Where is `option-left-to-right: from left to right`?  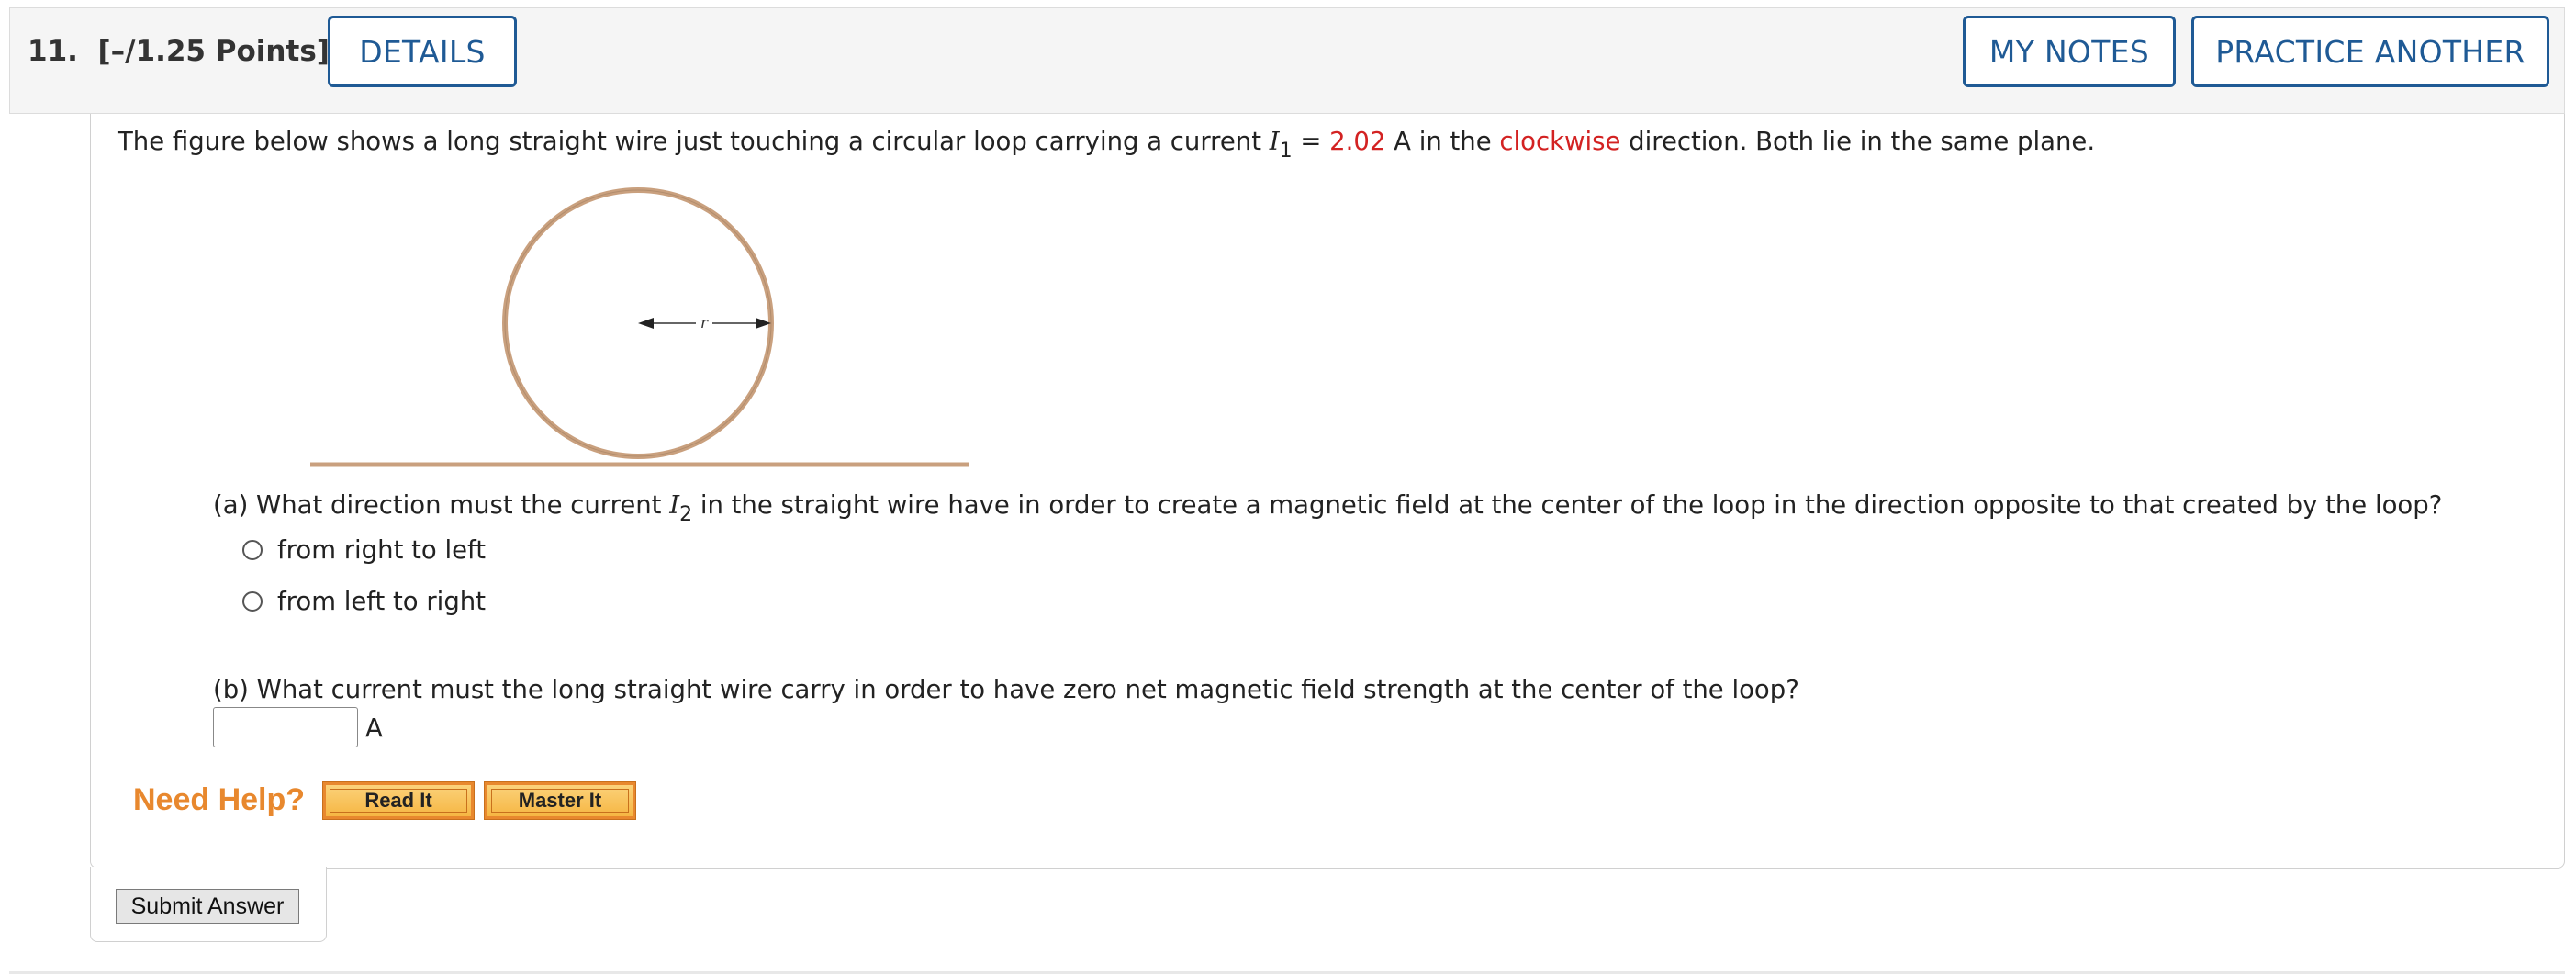 option-left-to-right: from left to right is located at coordinates (364, 601).